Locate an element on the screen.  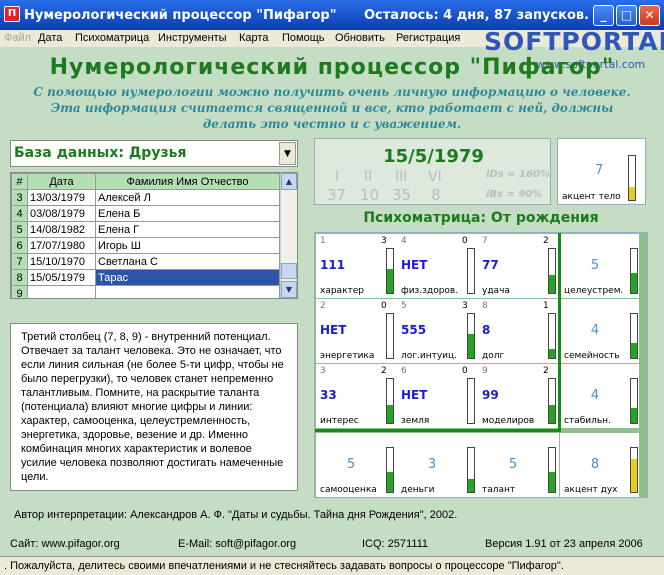
cell-label: стабильн. is located at coordinates (587, 421).